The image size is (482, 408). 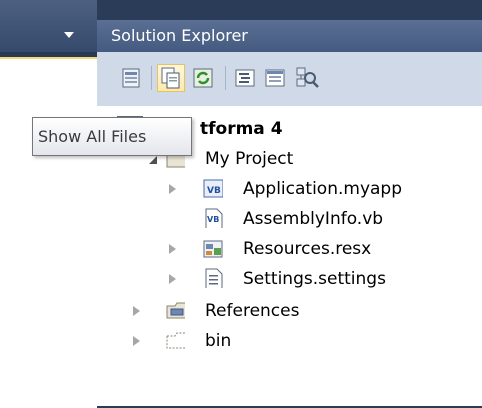 What do you see at coordinates (48, 26) in the screenshot?
I see `left-panel-header` at bounding box center [48, 26].